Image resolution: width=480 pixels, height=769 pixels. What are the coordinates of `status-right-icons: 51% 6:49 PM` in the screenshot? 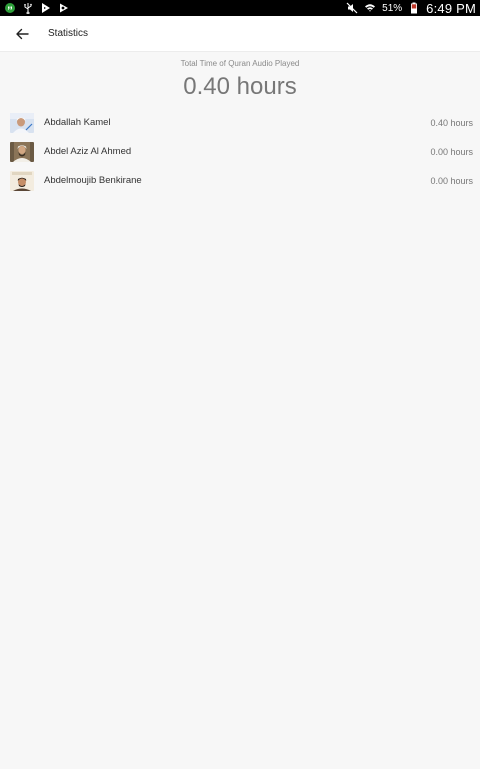 It's located at (411, 8).